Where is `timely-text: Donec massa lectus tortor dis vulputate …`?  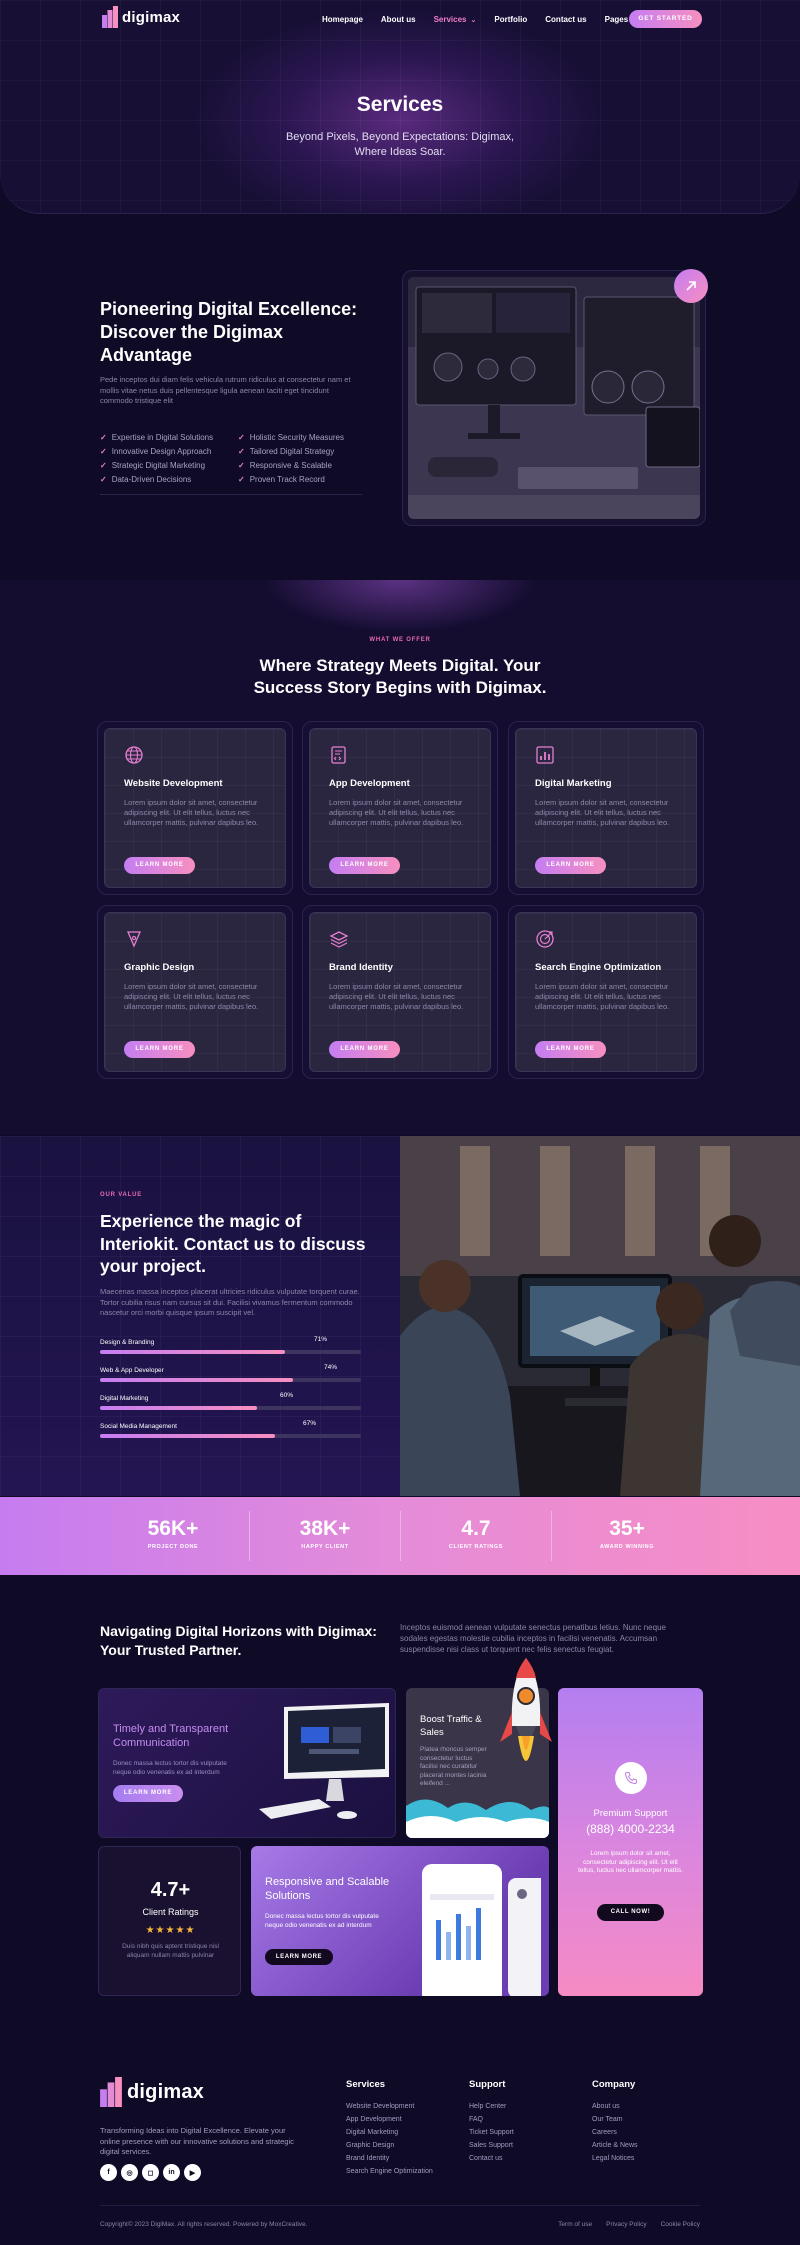 timely-text: Donec massa lectus tortor dis vulputate … is located at coordinates (170, 1768).